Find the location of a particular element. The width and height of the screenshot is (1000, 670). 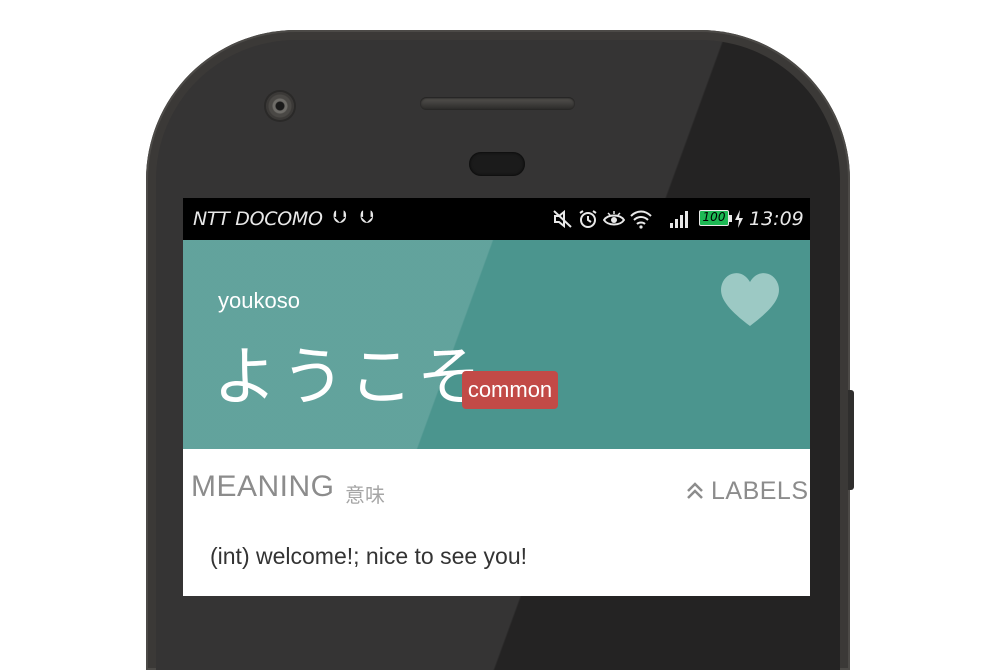

meaning-heading: MEANING is located at coordinates (263, 486).